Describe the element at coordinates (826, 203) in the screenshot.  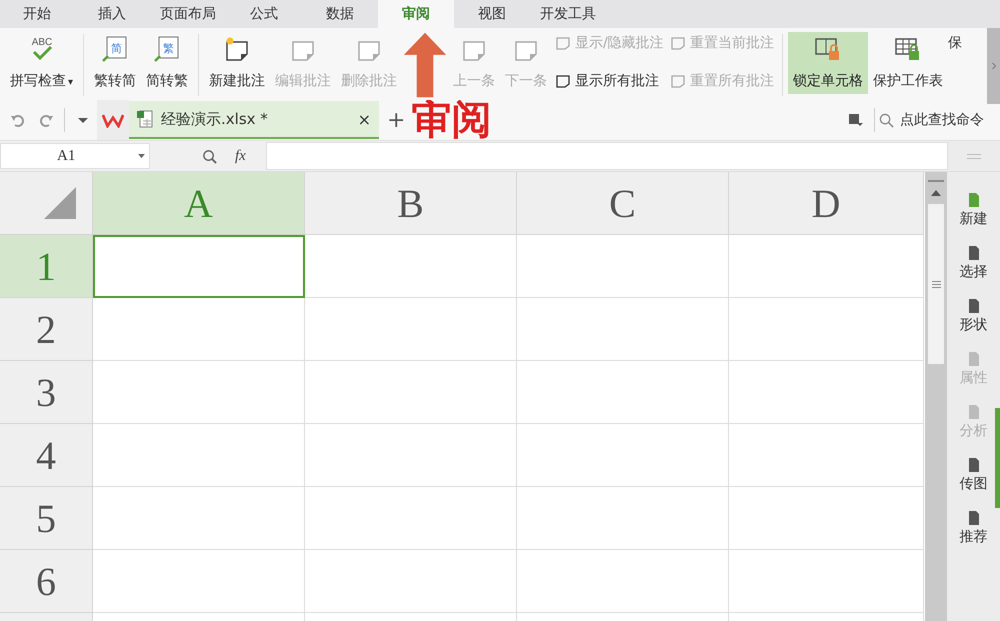
I see `column-header: D` at that location.